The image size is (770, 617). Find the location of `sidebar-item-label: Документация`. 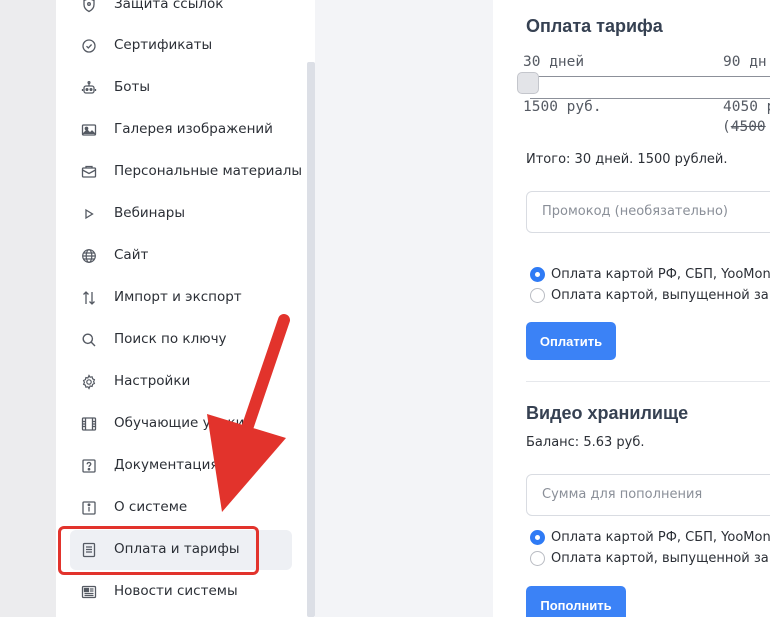

sidebar-item-label: Документация is located at coordinates (166, 465).